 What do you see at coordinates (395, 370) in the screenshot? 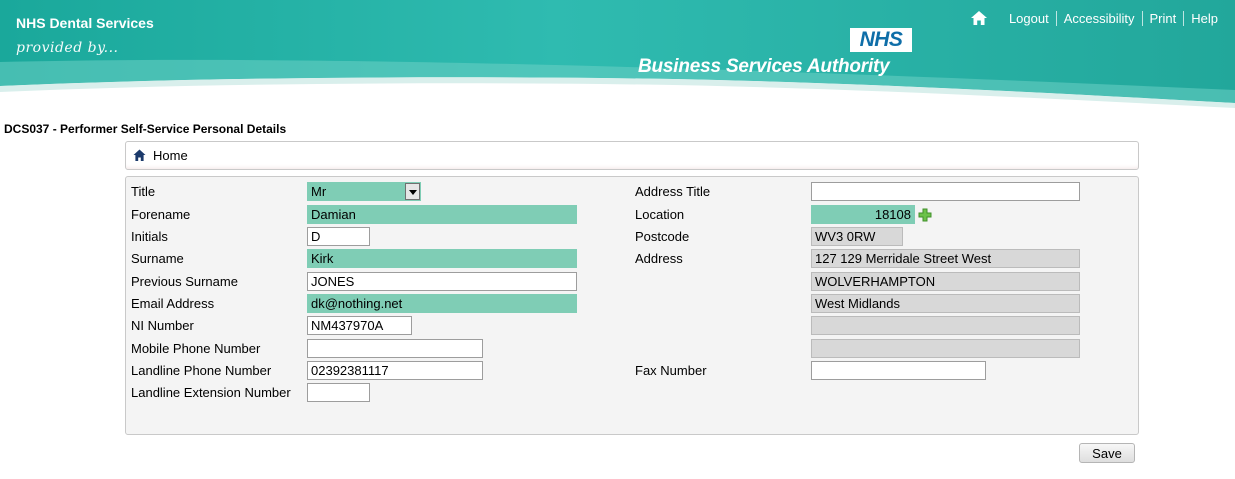
I see `landline-phone-field` at bounding box center [395, 370].